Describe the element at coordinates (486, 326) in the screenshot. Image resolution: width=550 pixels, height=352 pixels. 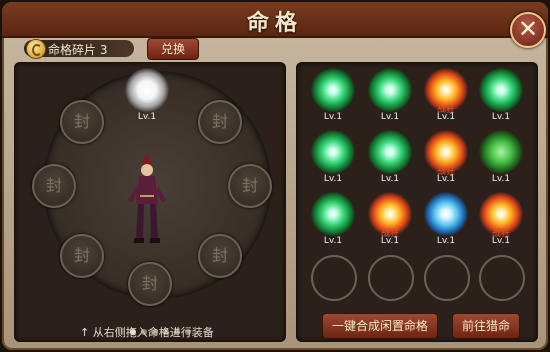
I see `go-hunt-button: 前往猎命` at that location.